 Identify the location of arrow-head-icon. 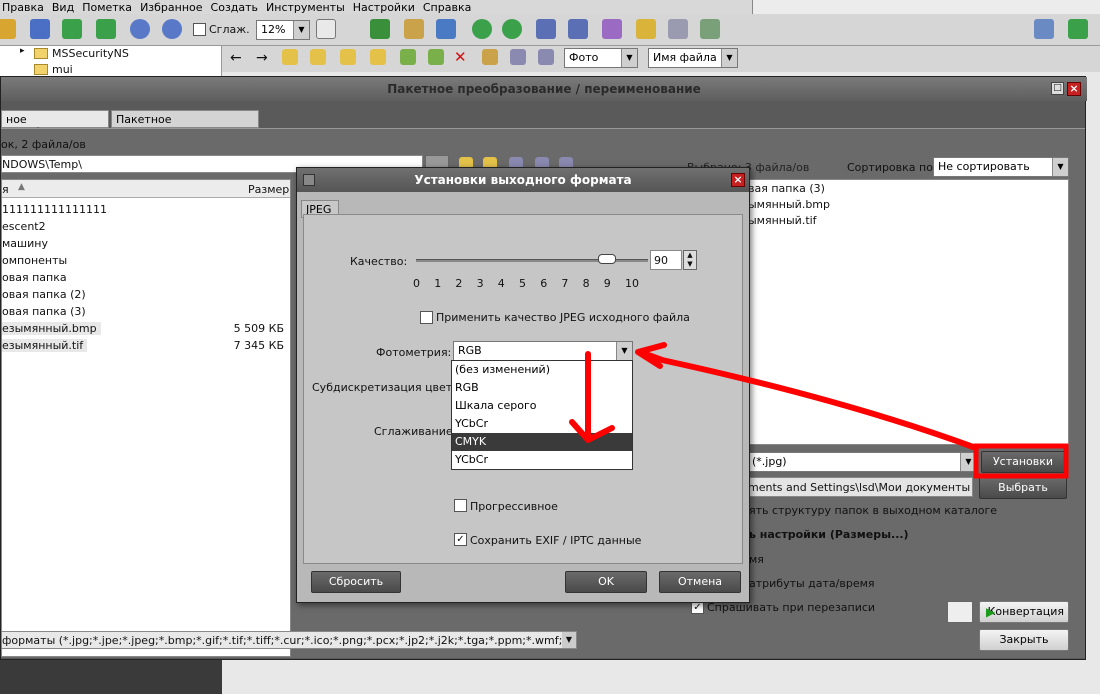
(592, 431).